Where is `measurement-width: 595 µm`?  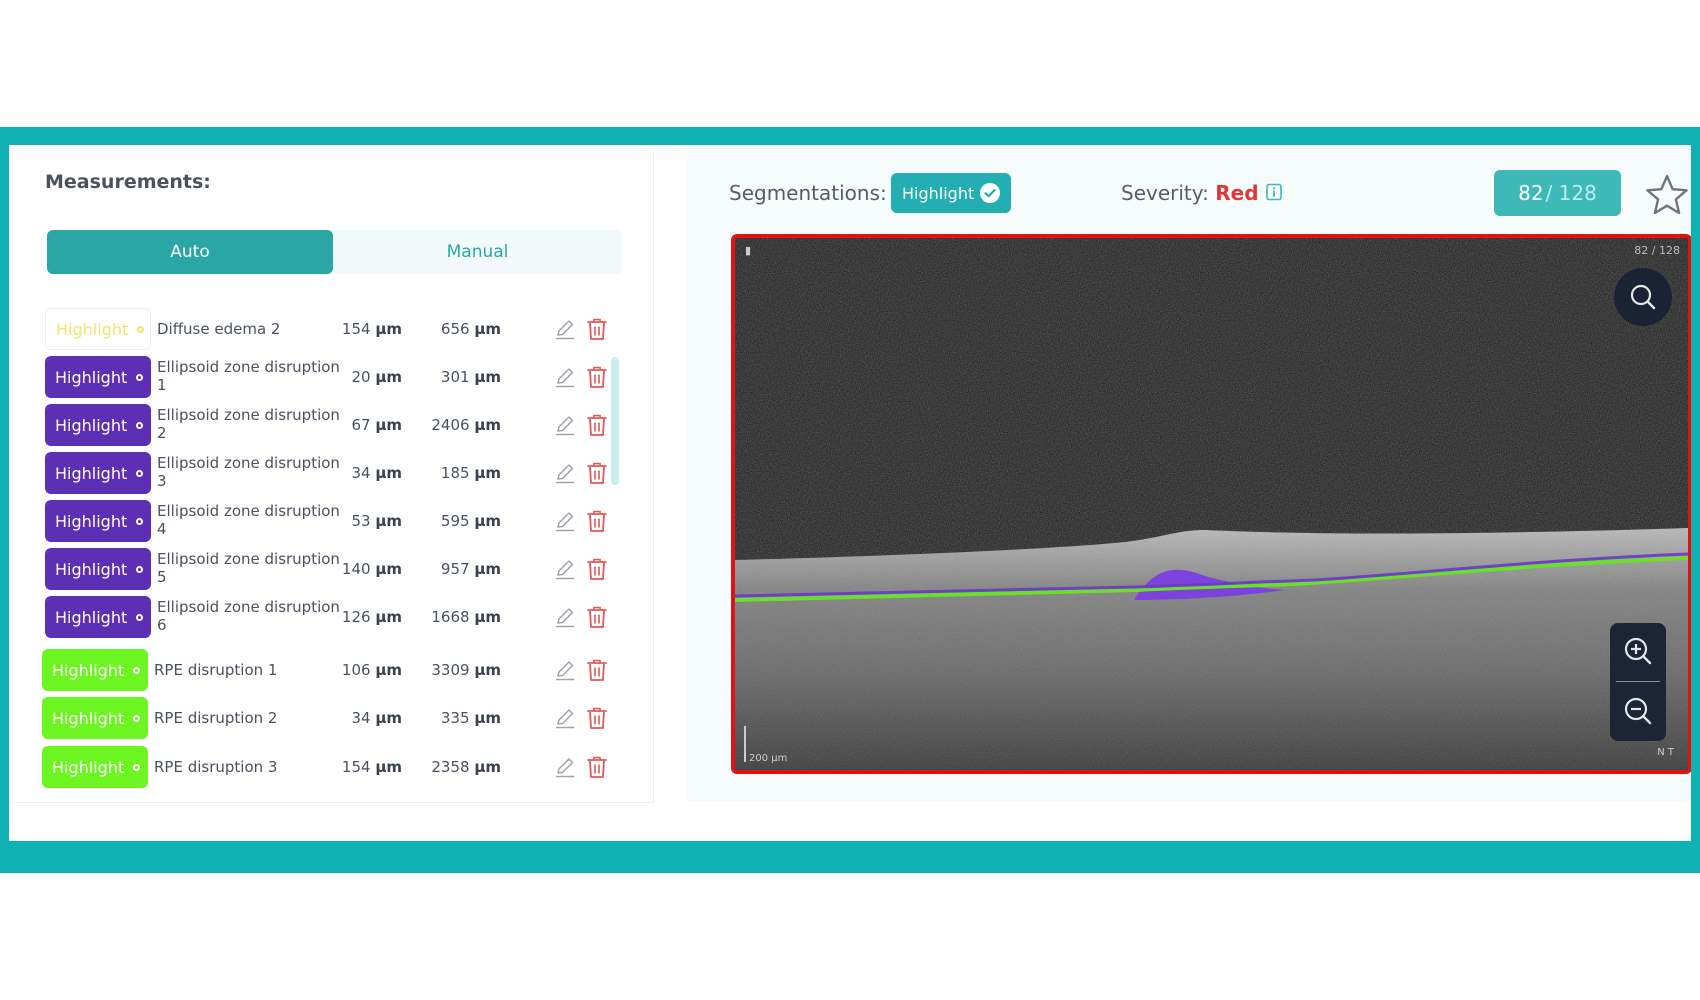
measurement-width: 595 µm is located at coordinates (471, 521).